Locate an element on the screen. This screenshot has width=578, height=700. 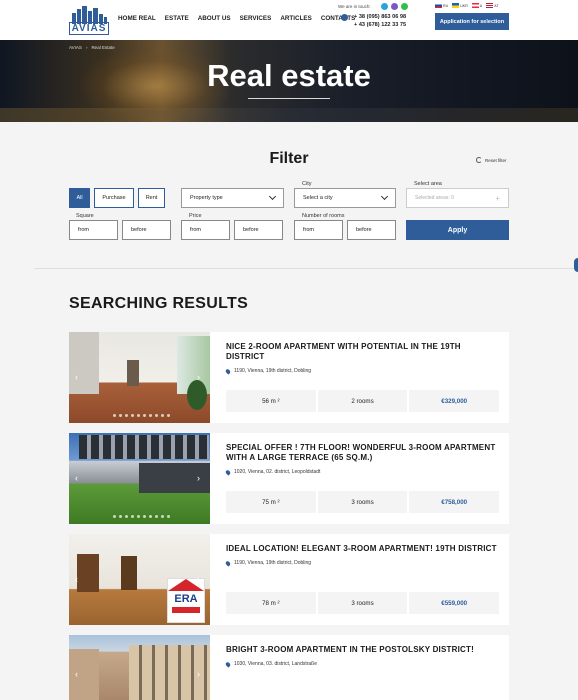
lang-at: AT is located at coordinates (492, 5).